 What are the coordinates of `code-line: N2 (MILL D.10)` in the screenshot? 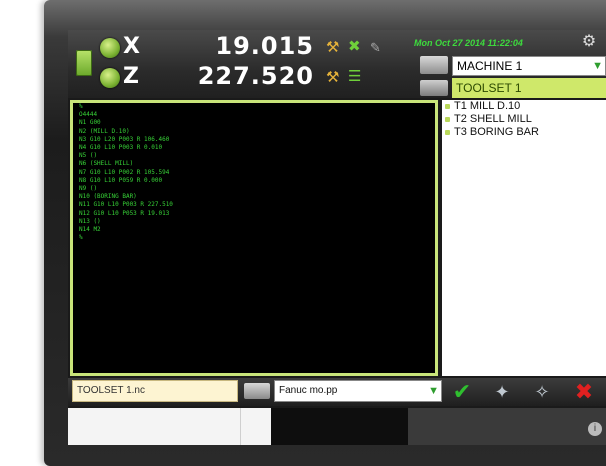 It's located at (104, 131).